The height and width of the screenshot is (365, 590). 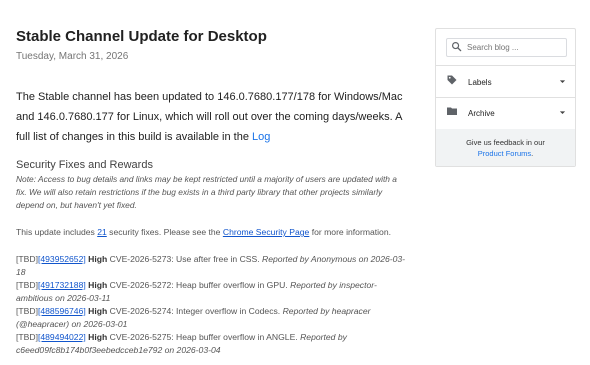 What do you see at coordinates (351, 232) in the screenshot?
I see `update-suffix: for more information.` at bounding box center [351, 232].